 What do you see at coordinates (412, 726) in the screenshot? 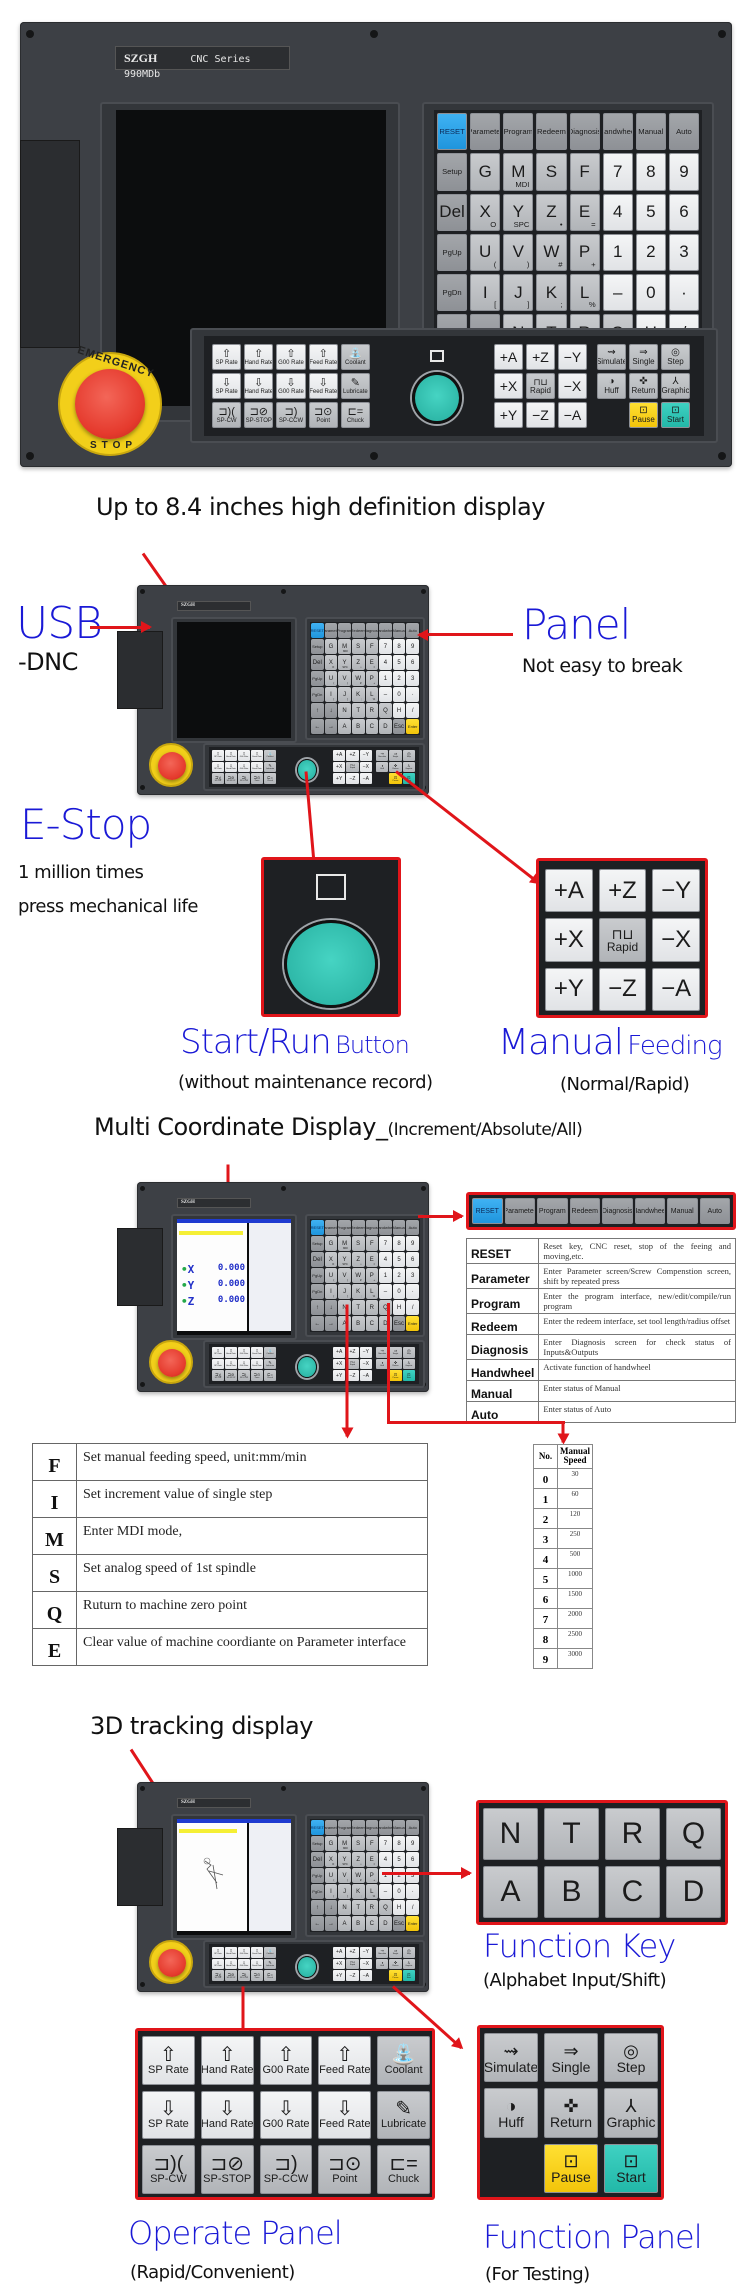
I see `key-enter: Enter` at bounding box center [412, 726].